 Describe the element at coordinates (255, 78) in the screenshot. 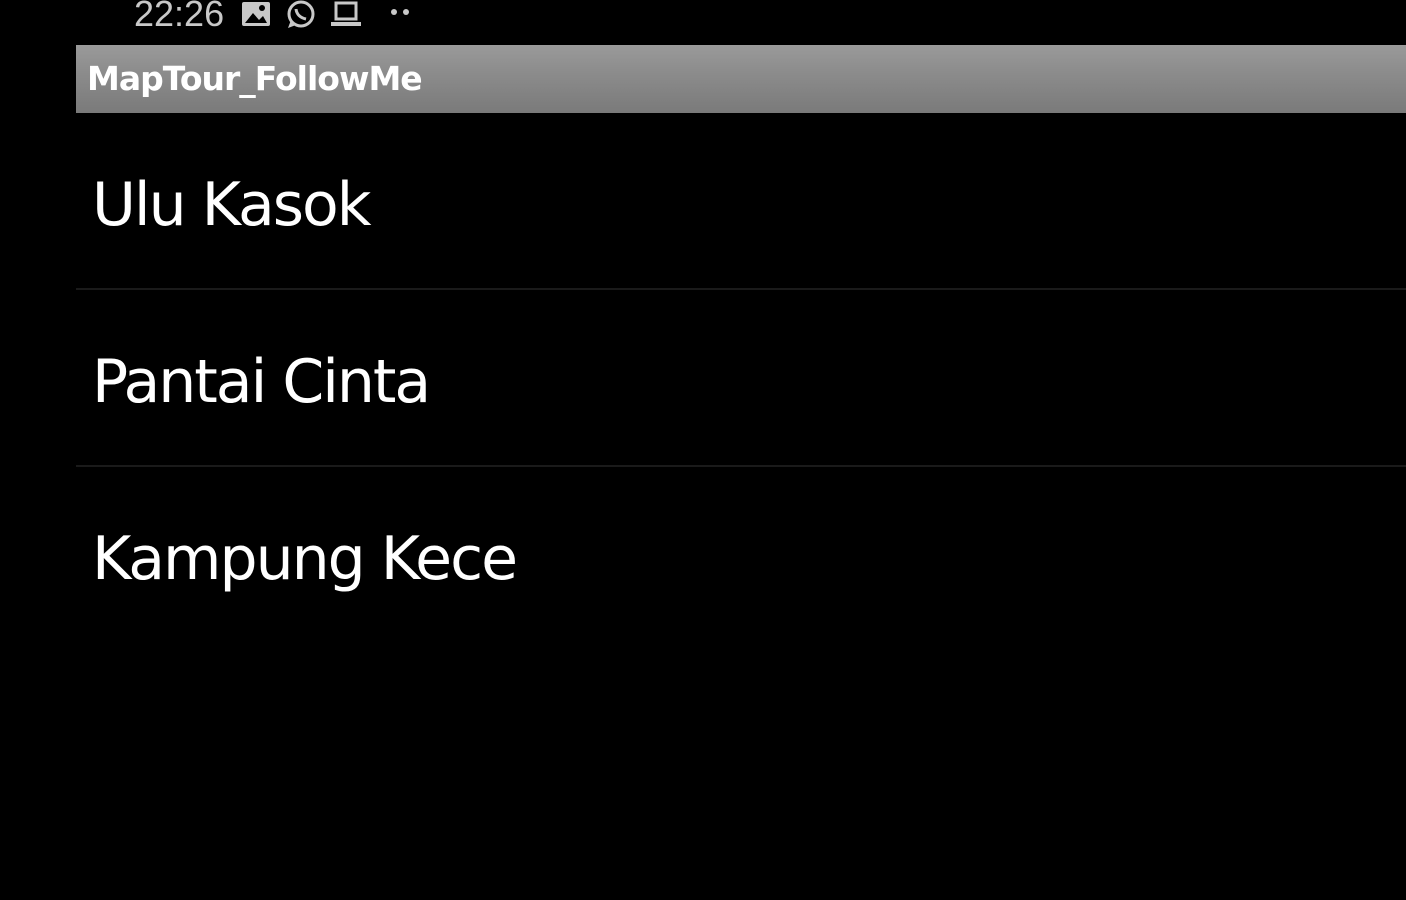

I see `app-title: MapTour_FollowMe` at that location.